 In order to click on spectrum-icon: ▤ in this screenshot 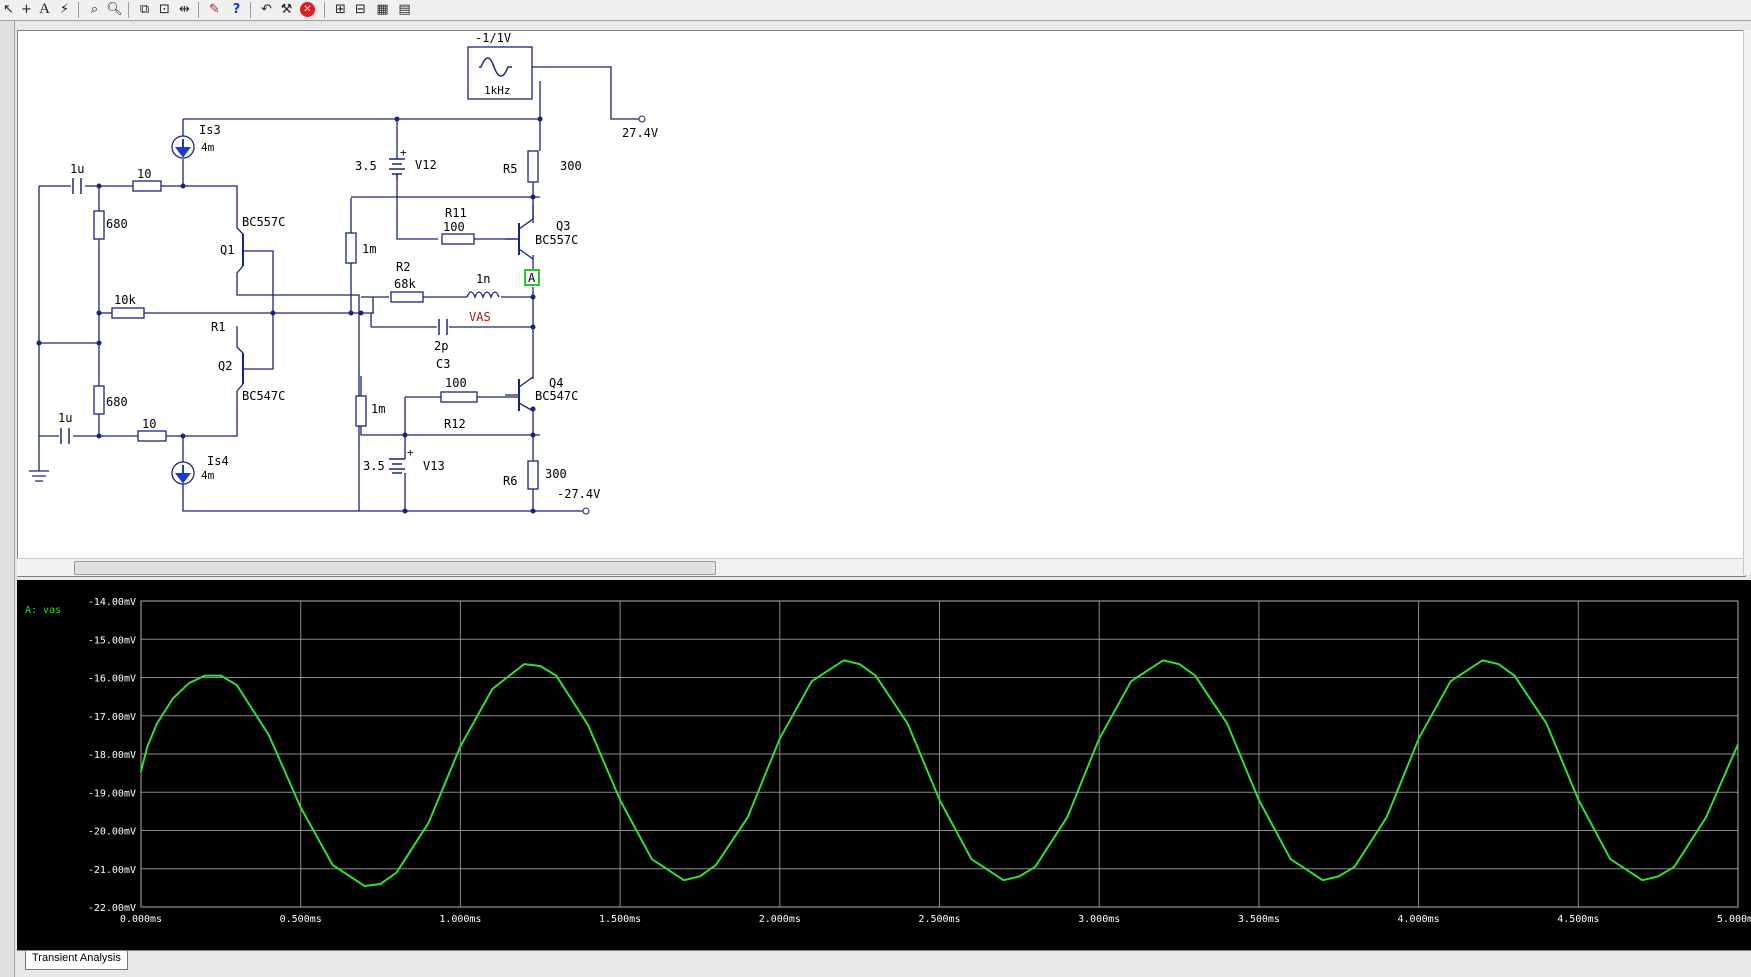, I will do `click(404, 9)`.